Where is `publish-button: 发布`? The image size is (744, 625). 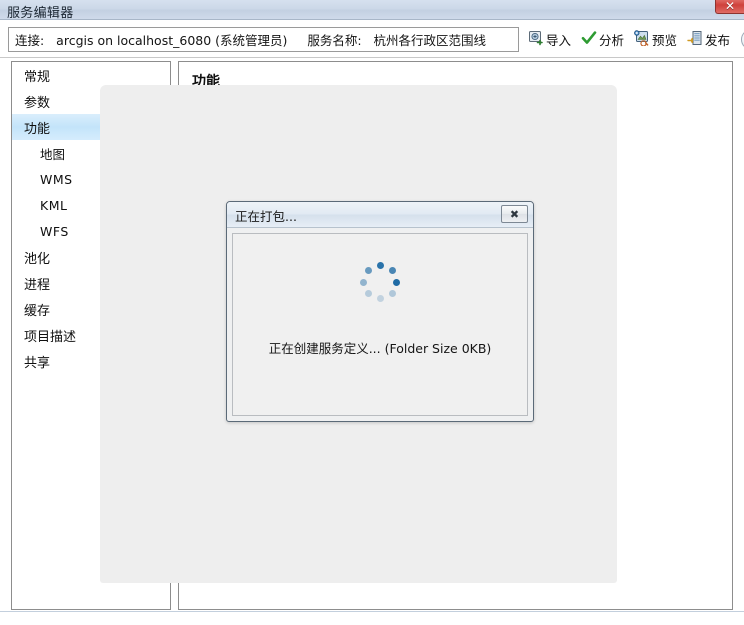 publish-button: 发布 is located at coordinates (708, 40).